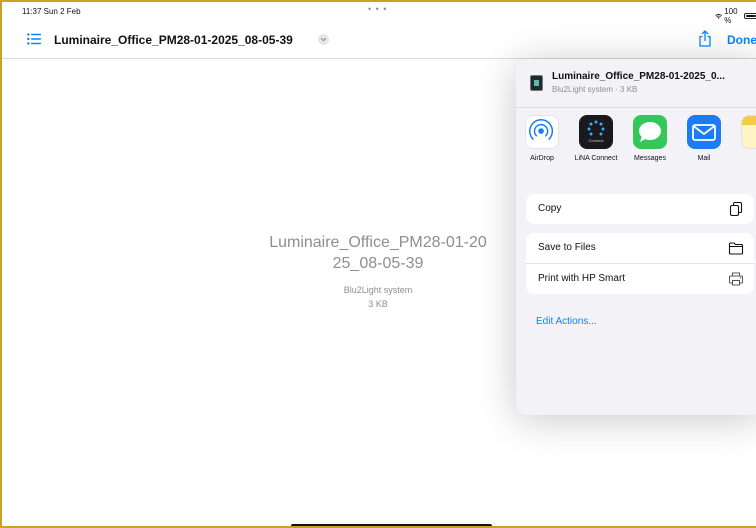 This screenshot has height=528, width=756. I want to click on battery-icon, so click(750, 16).